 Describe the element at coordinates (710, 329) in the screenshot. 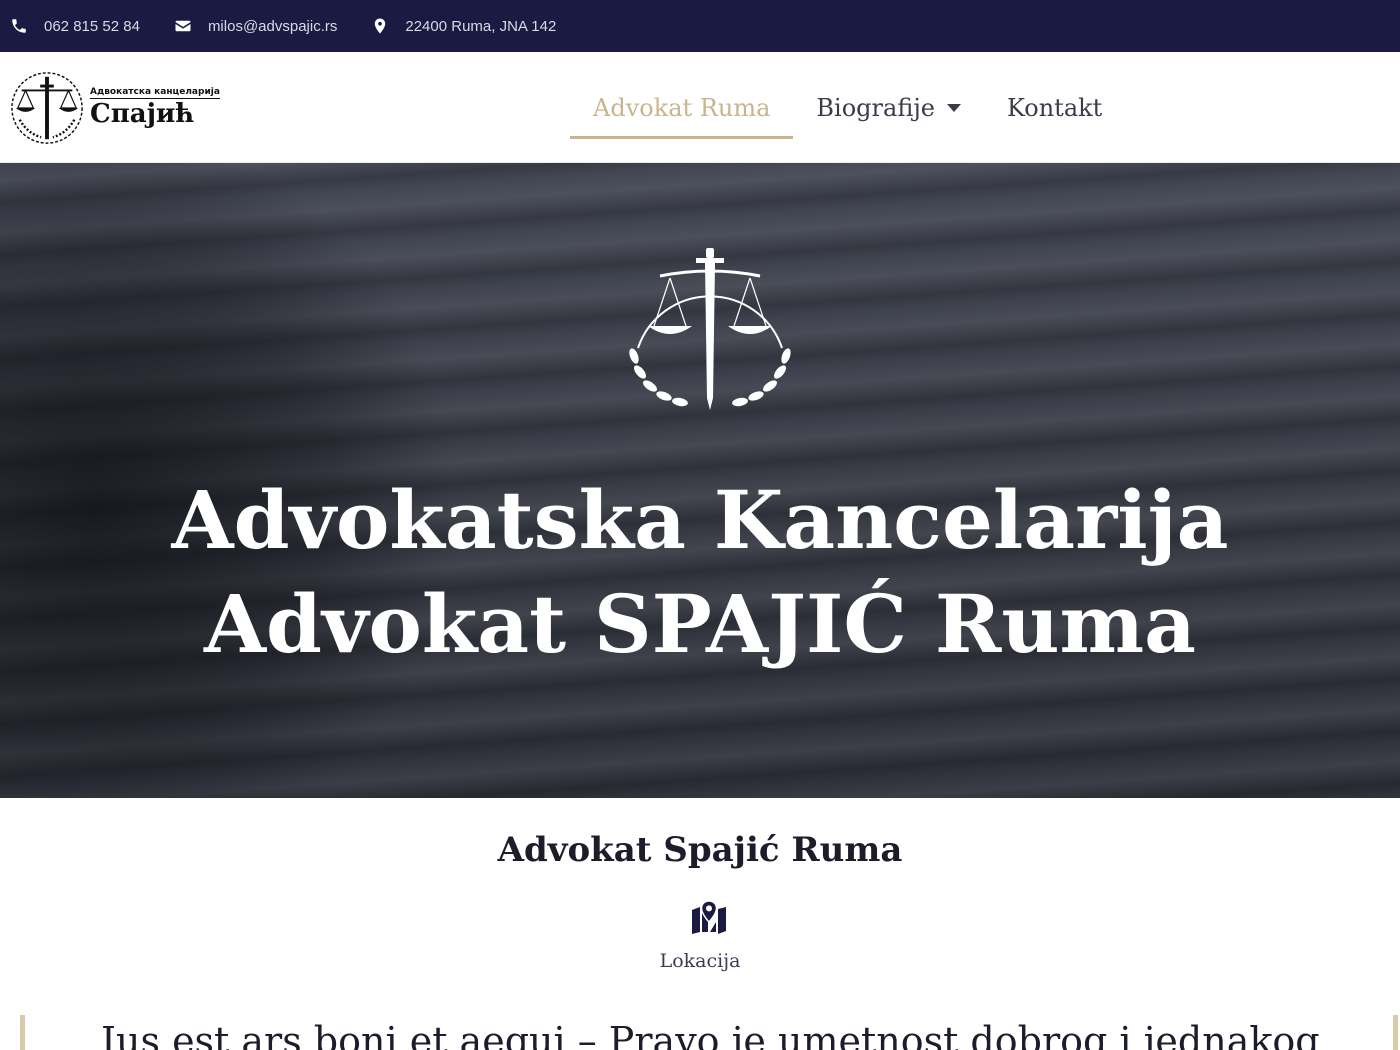

I see `scales-of-justice-emblem-icon` at that location.